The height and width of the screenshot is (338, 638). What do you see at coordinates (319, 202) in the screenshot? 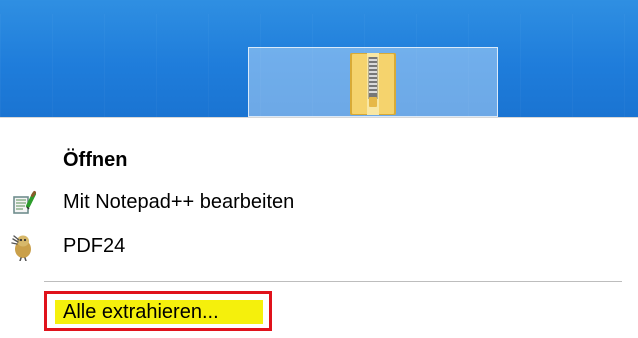
I see `menu-item-edit-with-notepad-plus-plus: Mit Notepad++ bearbeiten` at bounding box center [319, 202].